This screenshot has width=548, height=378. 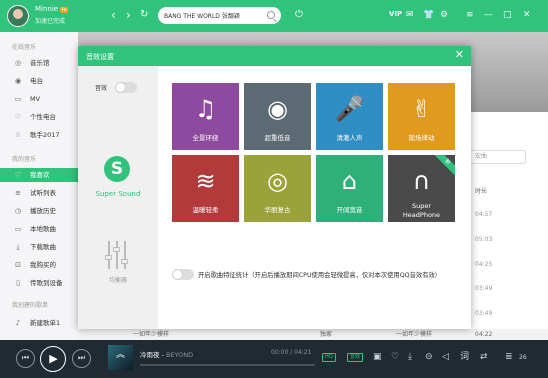 I want to click on quality-badge: HQ, so click(x=329, y=357).